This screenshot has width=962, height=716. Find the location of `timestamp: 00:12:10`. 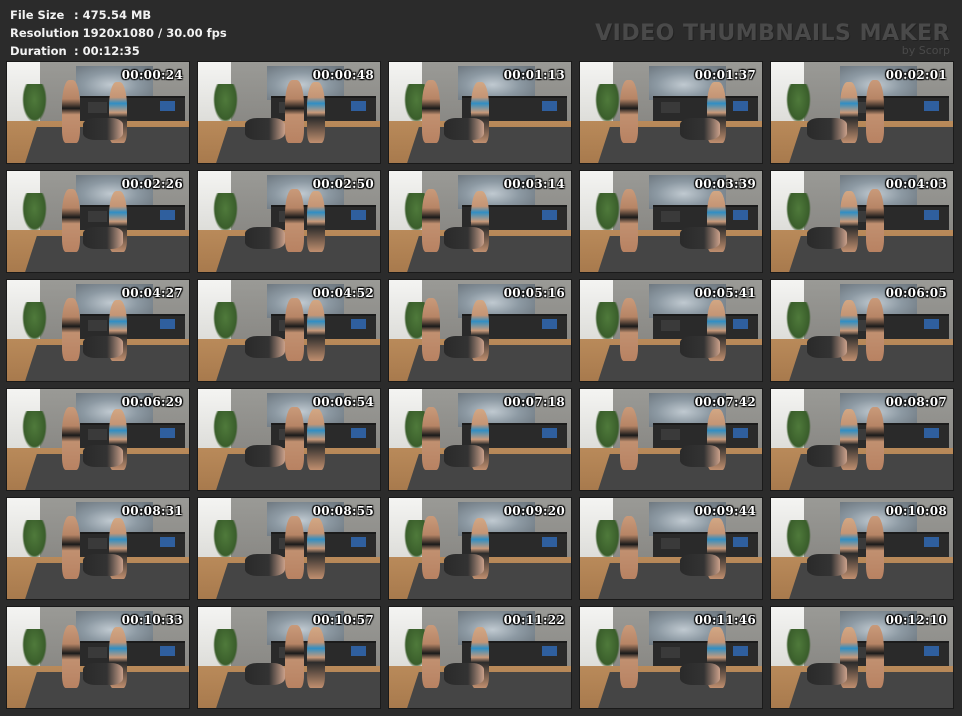

timestamp: 00:12:10 is located at coordinates (916, 620).